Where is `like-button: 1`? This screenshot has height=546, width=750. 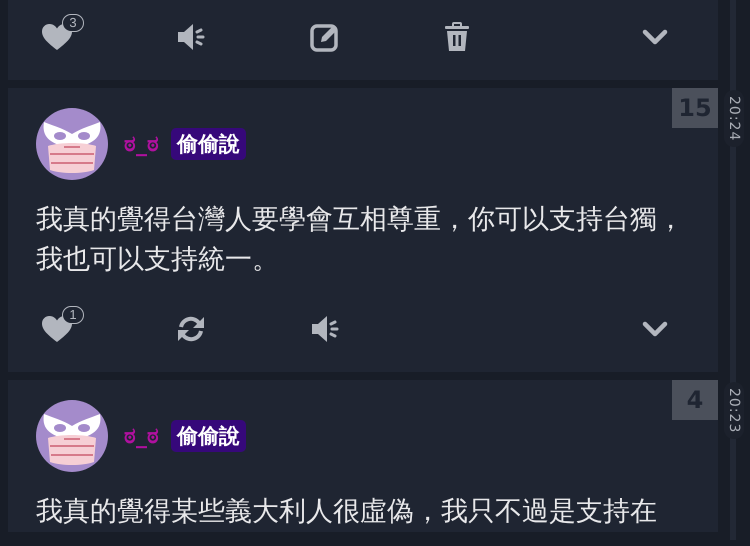 like-button: 1 is located at coordinates (63, 326).